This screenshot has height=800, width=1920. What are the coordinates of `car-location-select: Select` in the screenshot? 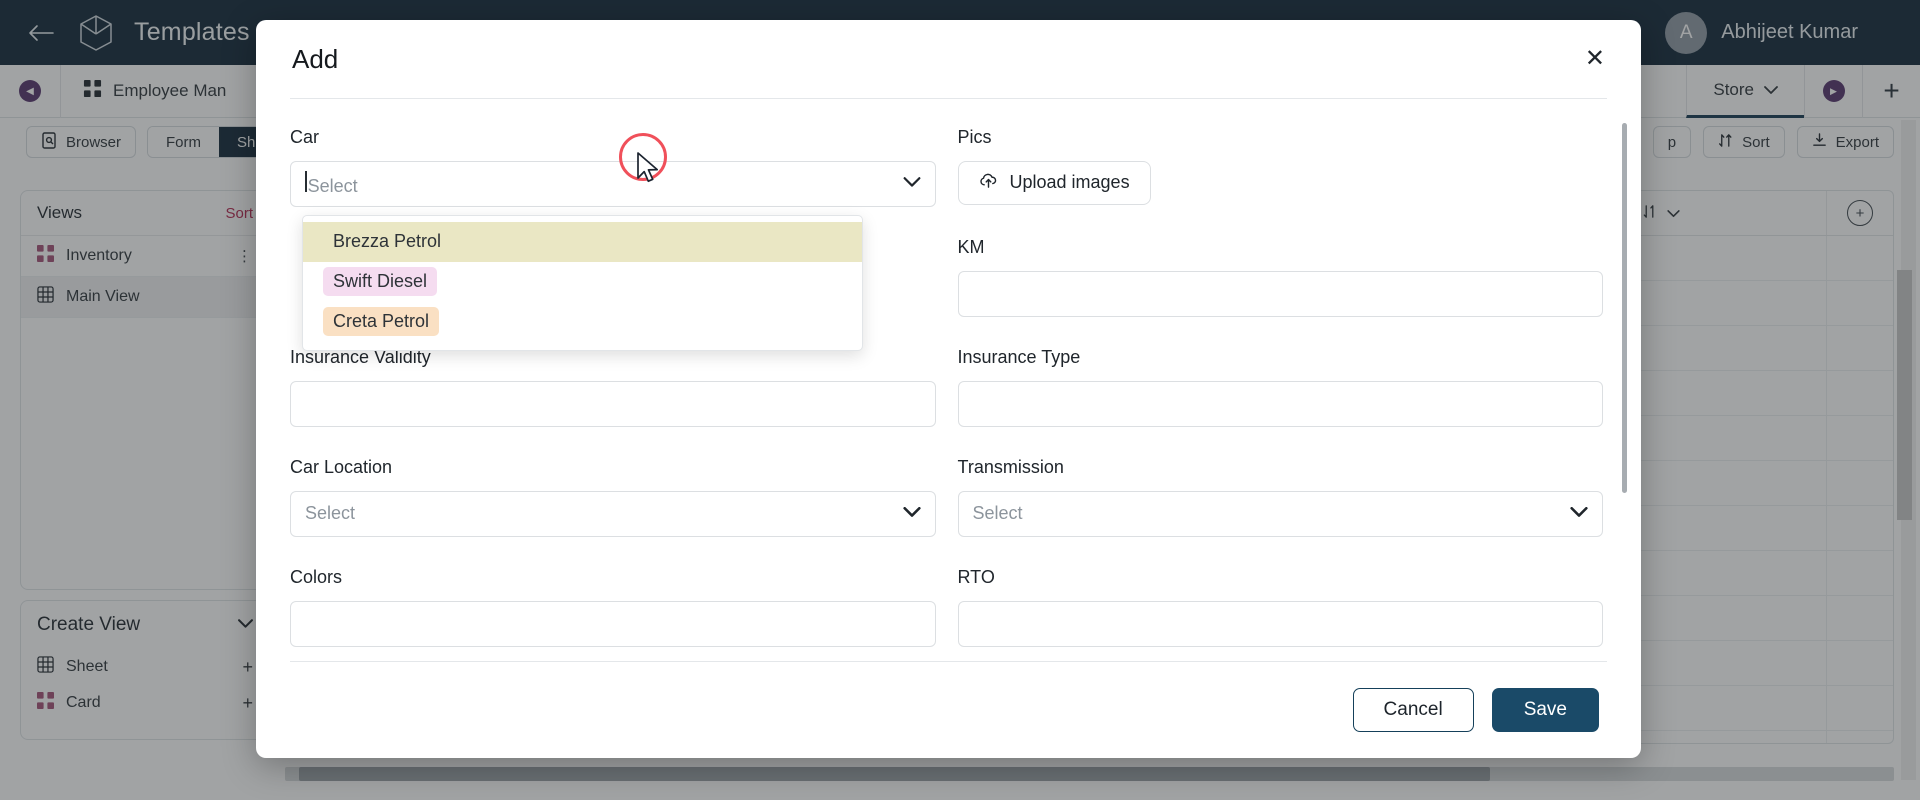 It's located at (613, 513).